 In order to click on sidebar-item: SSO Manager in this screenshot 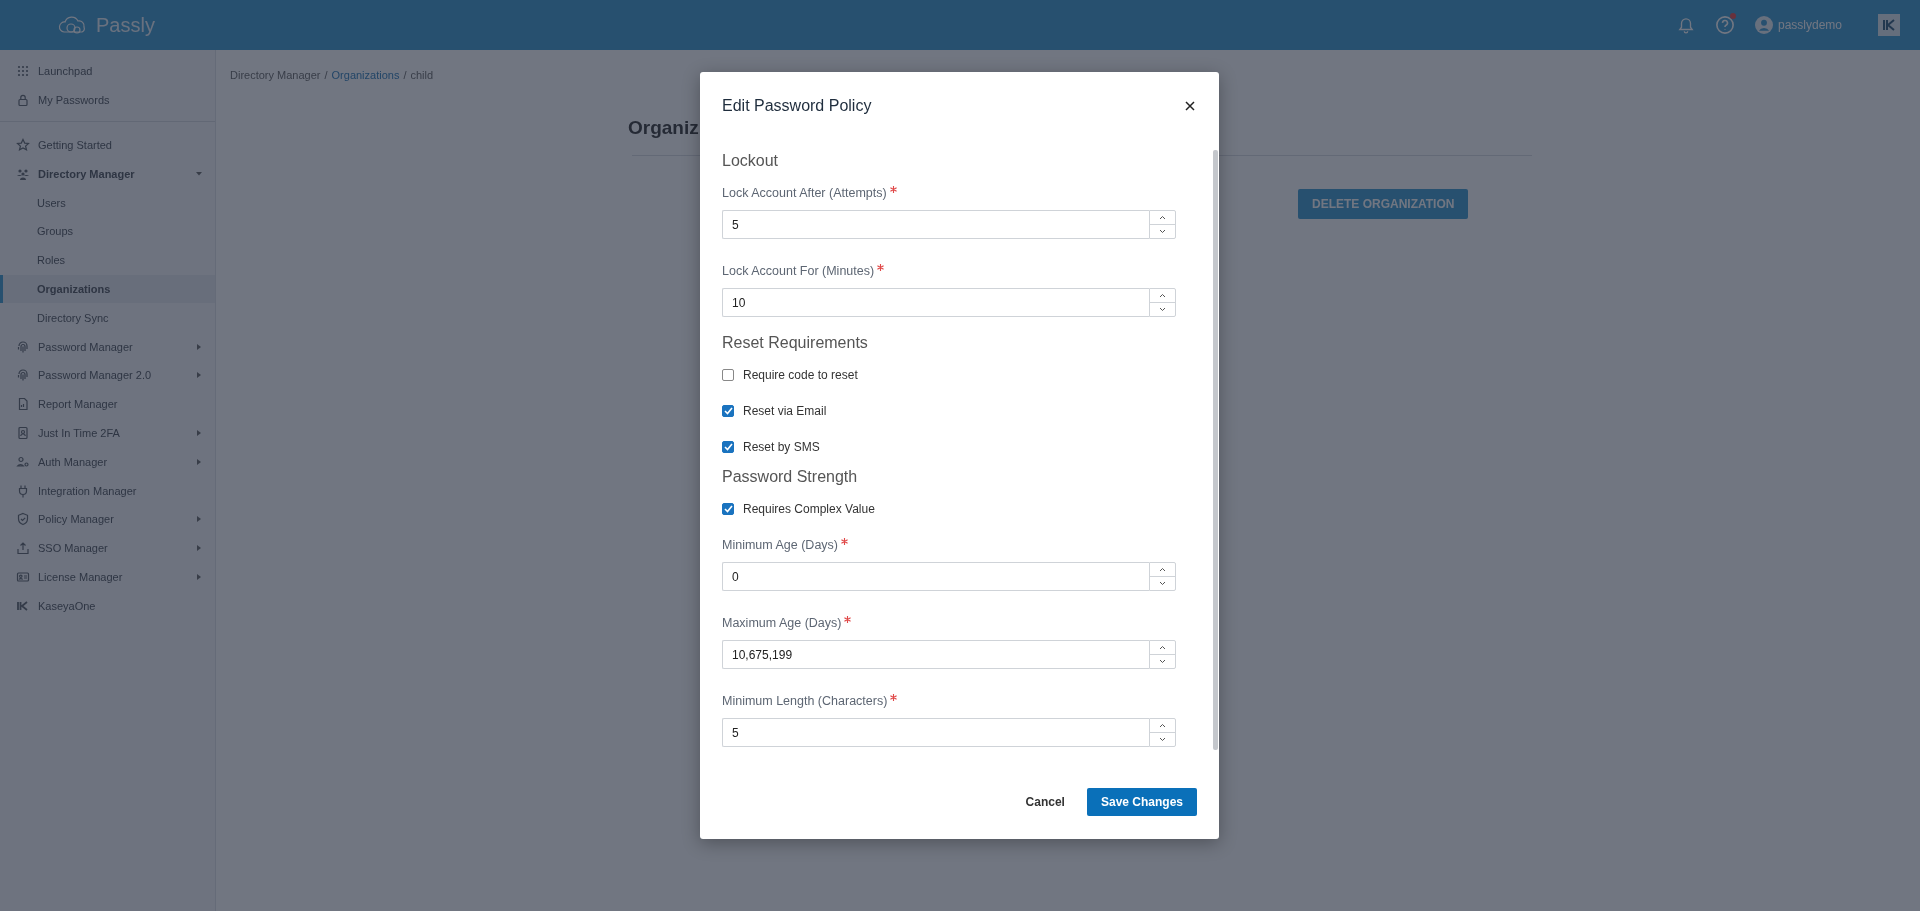, I will do `click(107, 548)`.